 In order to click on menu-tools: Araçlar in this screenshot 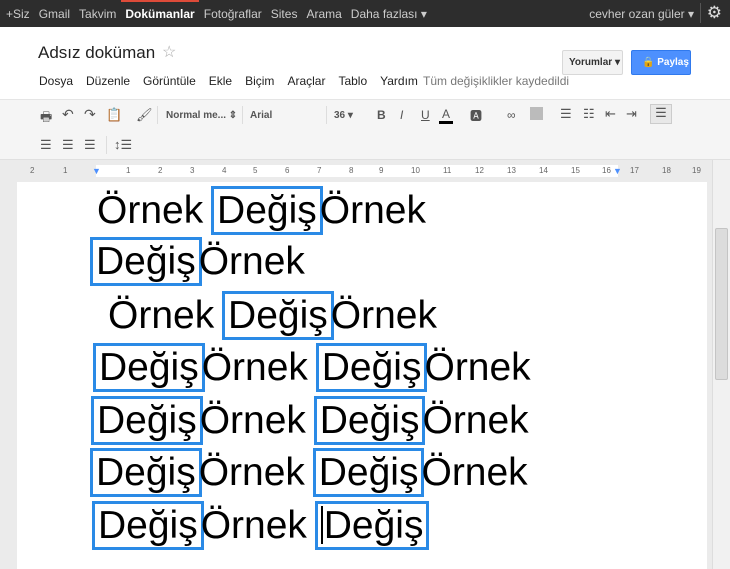, I will do `click(306, 81)`.